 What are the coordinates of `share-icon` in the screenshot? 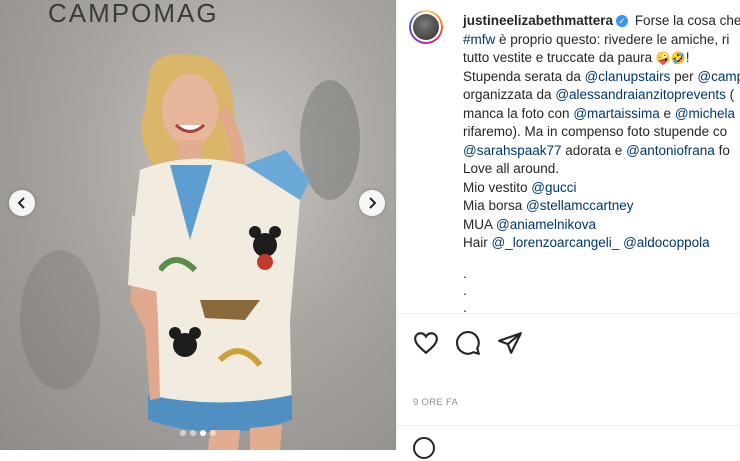 It's located at (510, 343).